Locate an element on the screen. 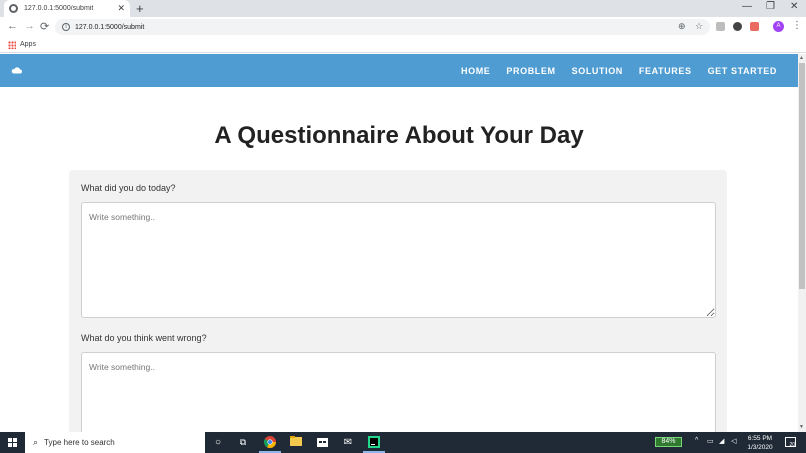  network-icon: ◢ is located at coordinates (721, 441).